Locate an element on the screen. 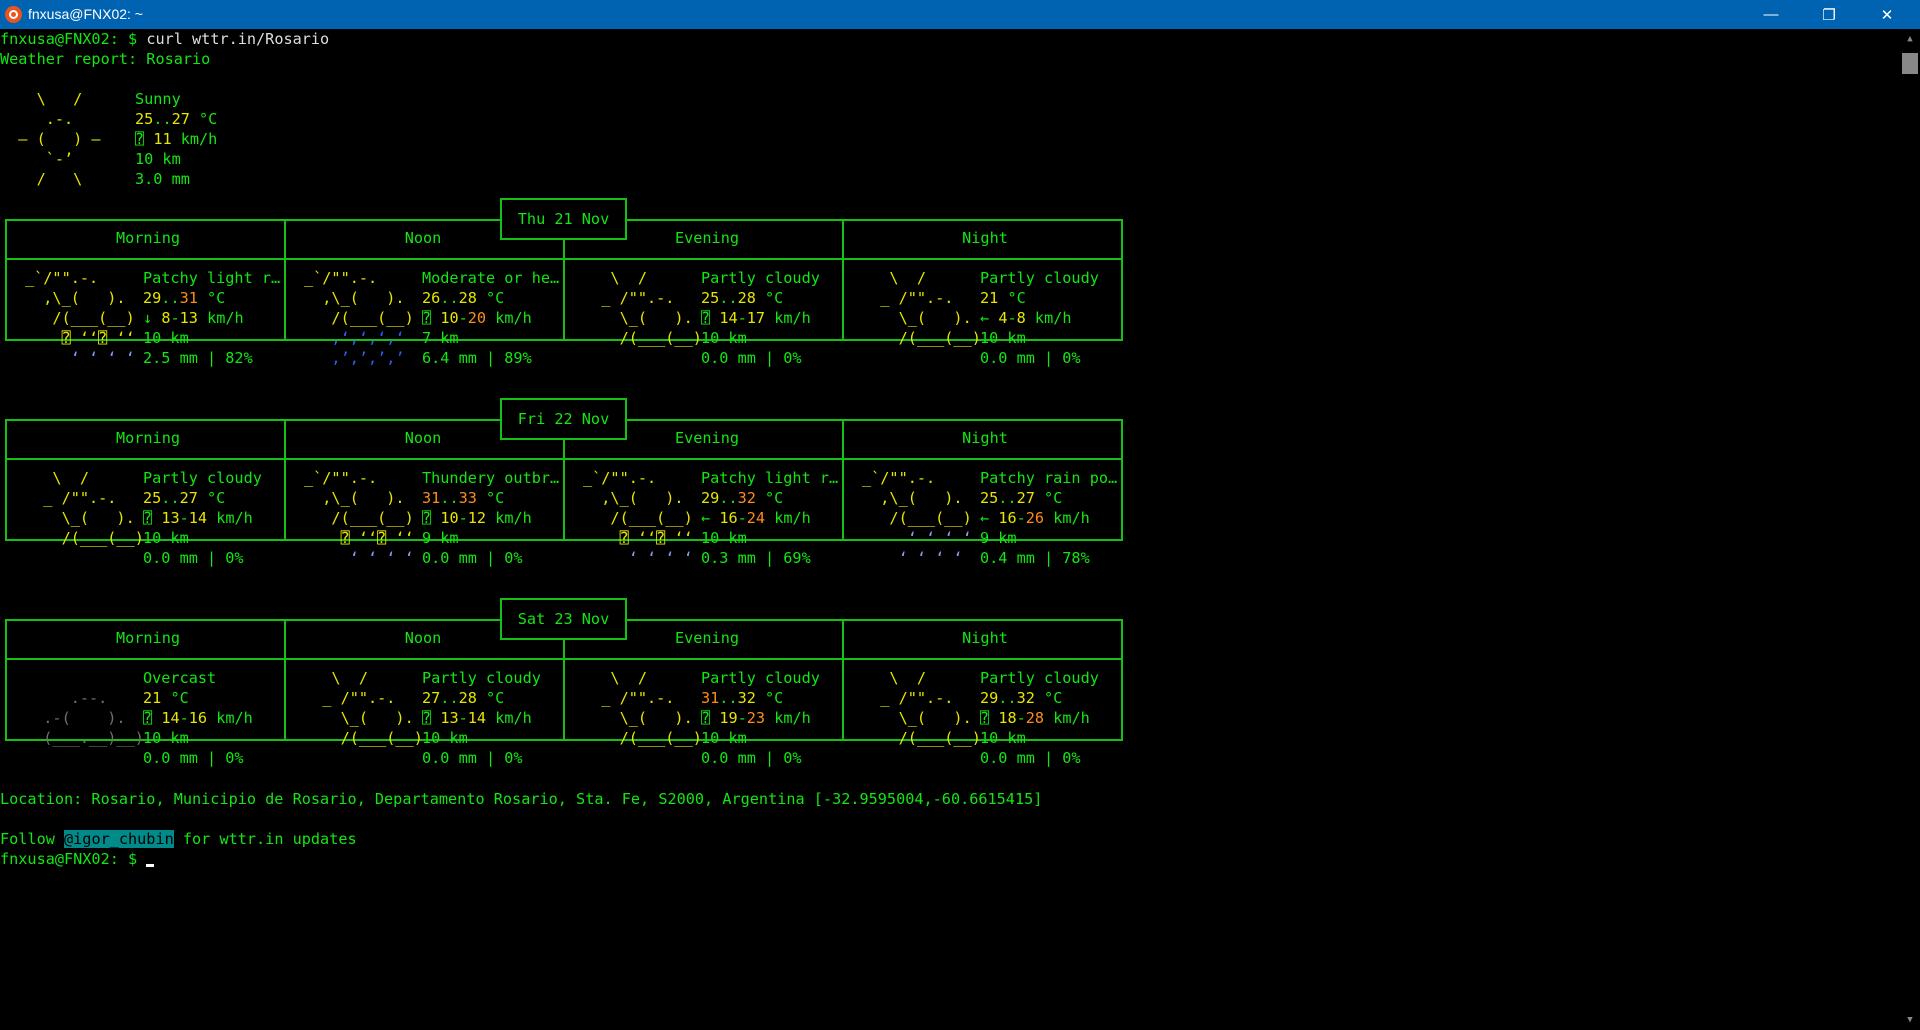  period-label-evening: Evening is located at coordinates (706, 638).